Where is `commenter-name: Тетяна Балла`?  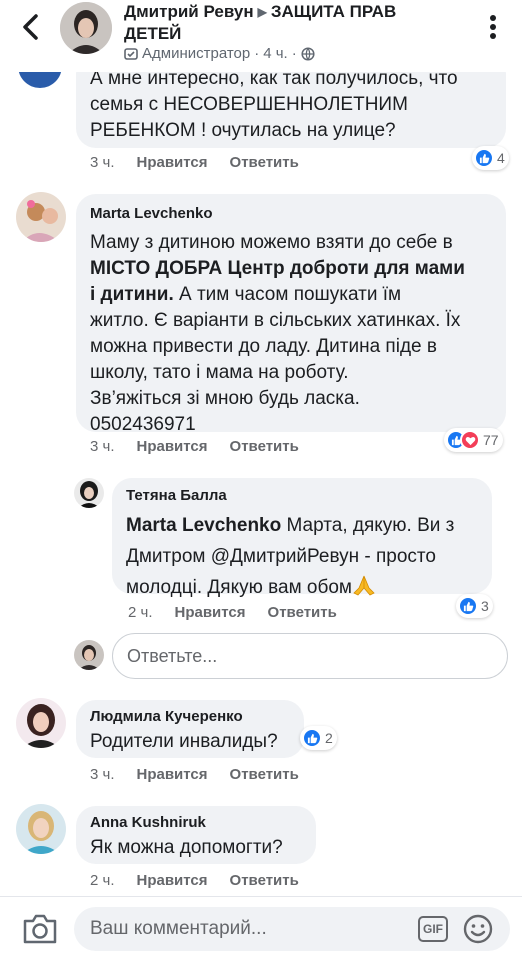 commenter-name: Тетяна Балла is located at coordinates (302, 496).